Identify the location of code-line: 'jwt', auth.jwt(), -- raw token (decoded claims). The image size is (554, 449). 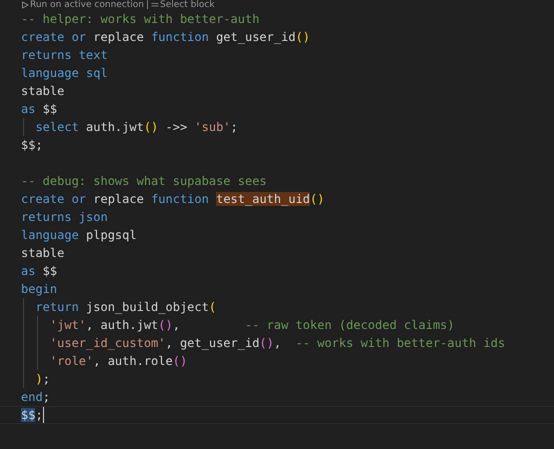
(277, 325).